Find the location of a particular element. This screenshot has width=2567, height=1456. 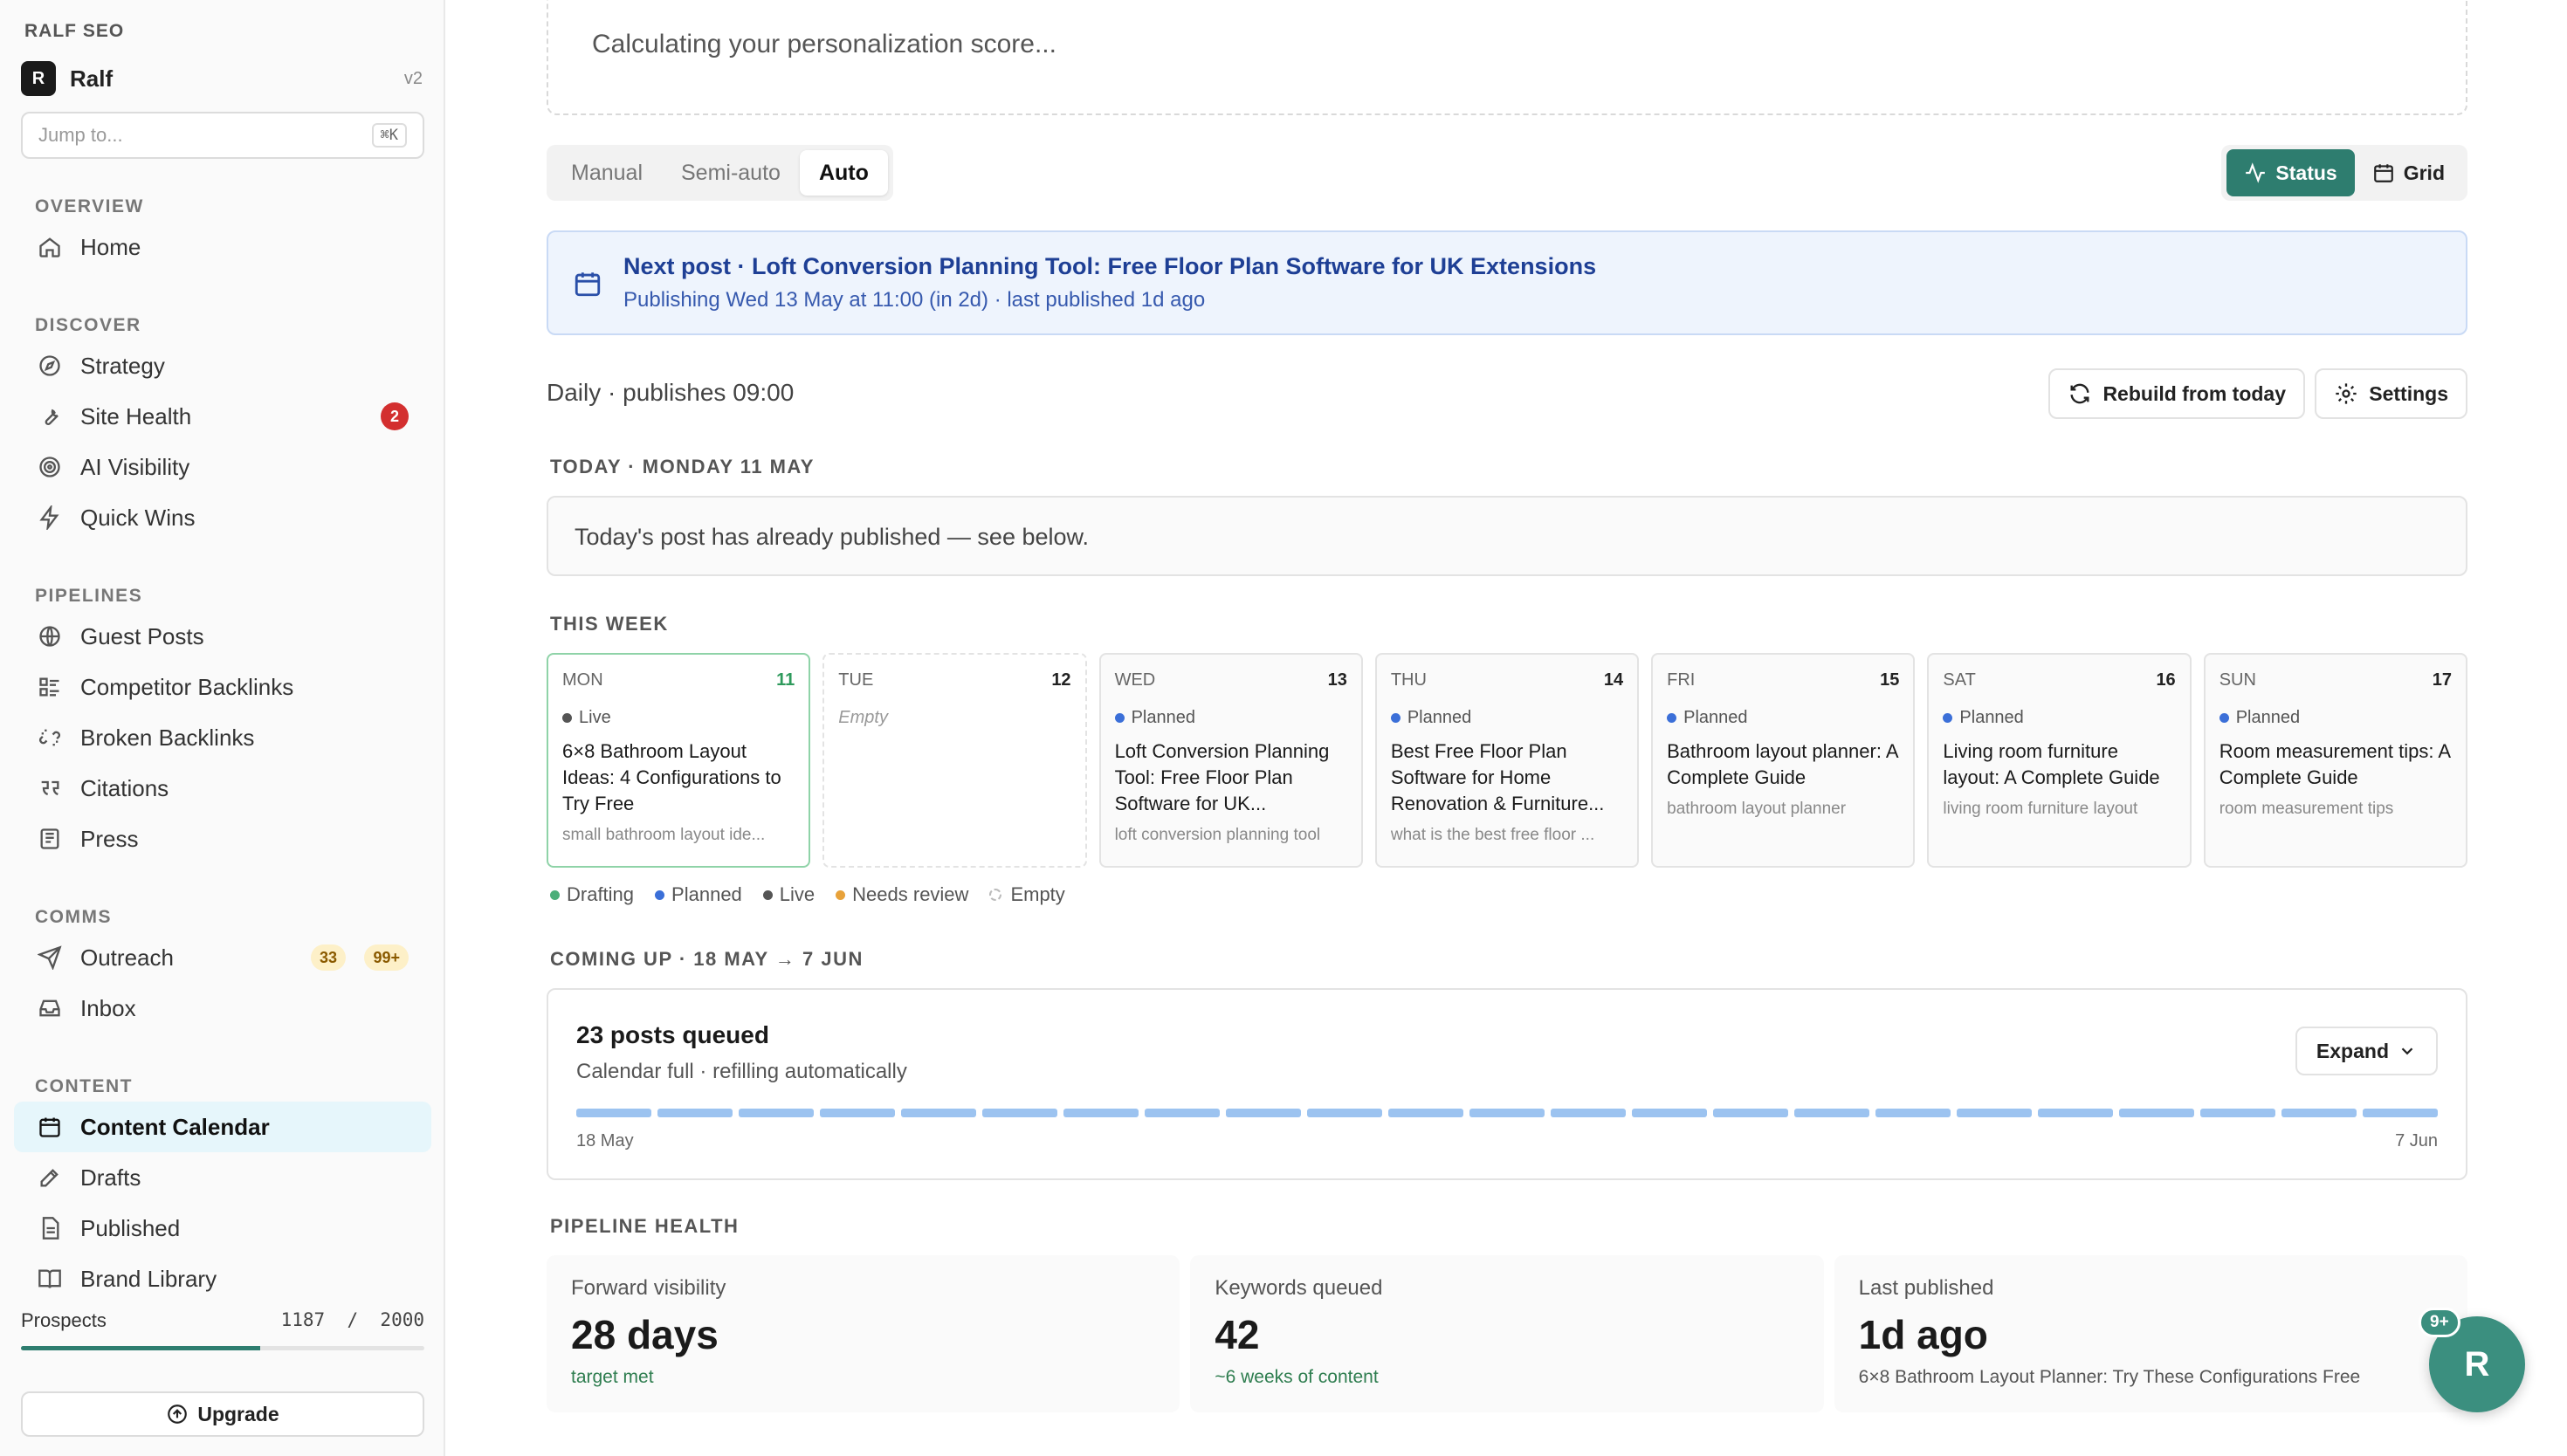

post-status: Planned is located at coordinates (1506, 718).